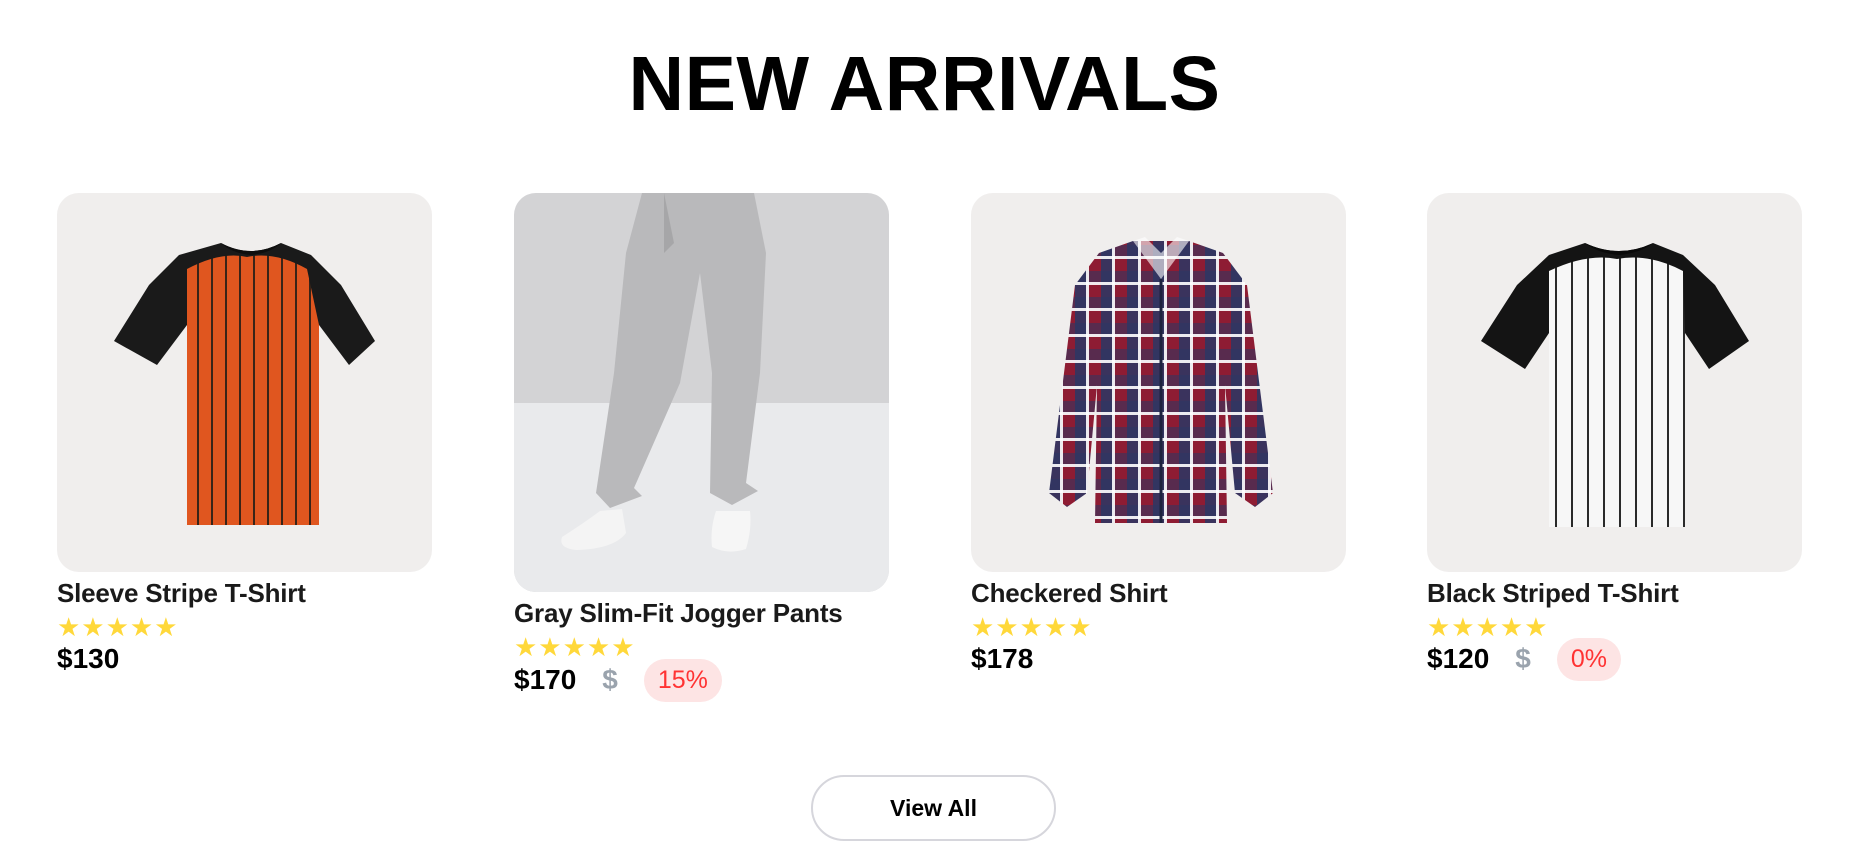  I want to click on product-image-black-striped-tshirt, so click(1614, 382).